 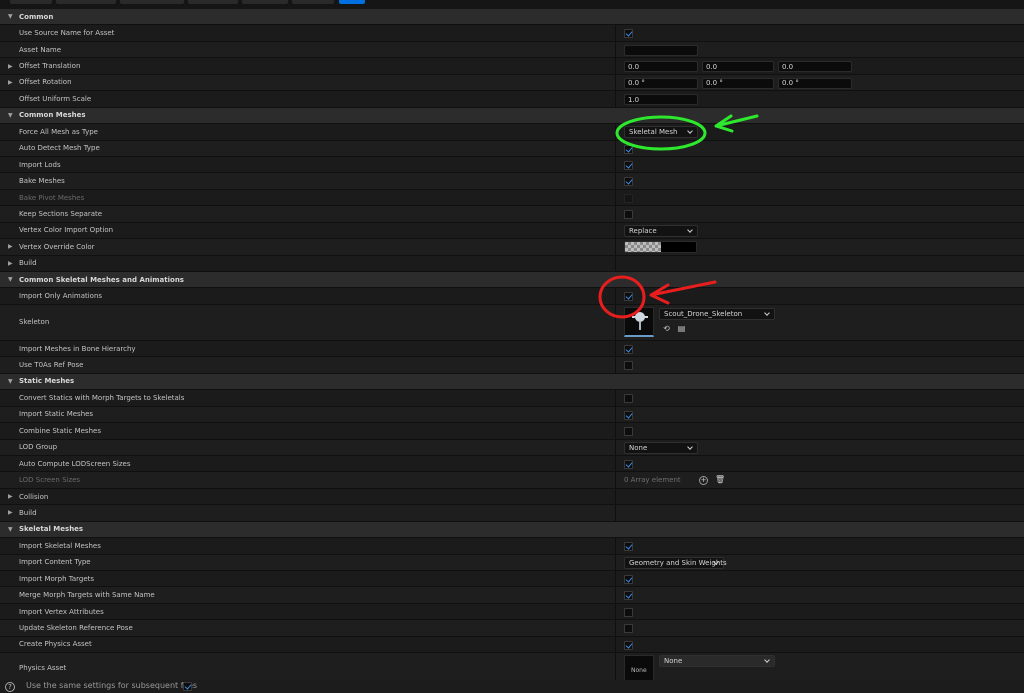 I want to click on property-label: Keep Sections Separate, so click(x=61, y=213).